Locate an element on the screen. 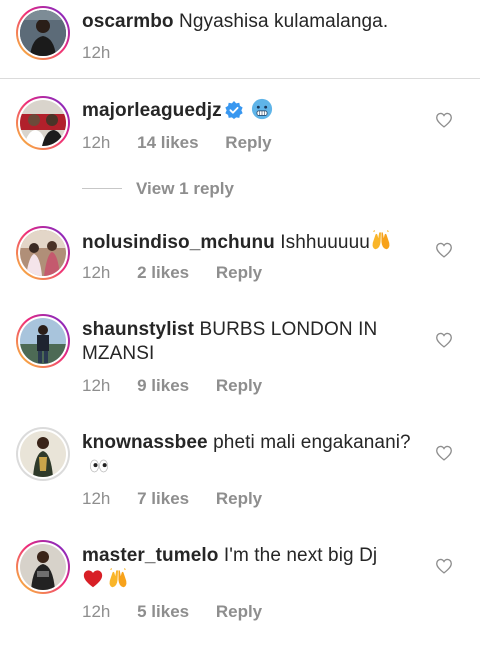 This screenshot has width=480, height=667. view-replies-button: View 1 reply is located at coordinates (158, 189).